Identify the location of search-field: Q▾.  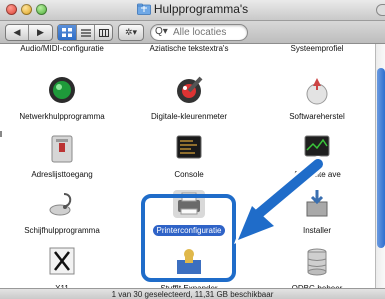
(199, 32).